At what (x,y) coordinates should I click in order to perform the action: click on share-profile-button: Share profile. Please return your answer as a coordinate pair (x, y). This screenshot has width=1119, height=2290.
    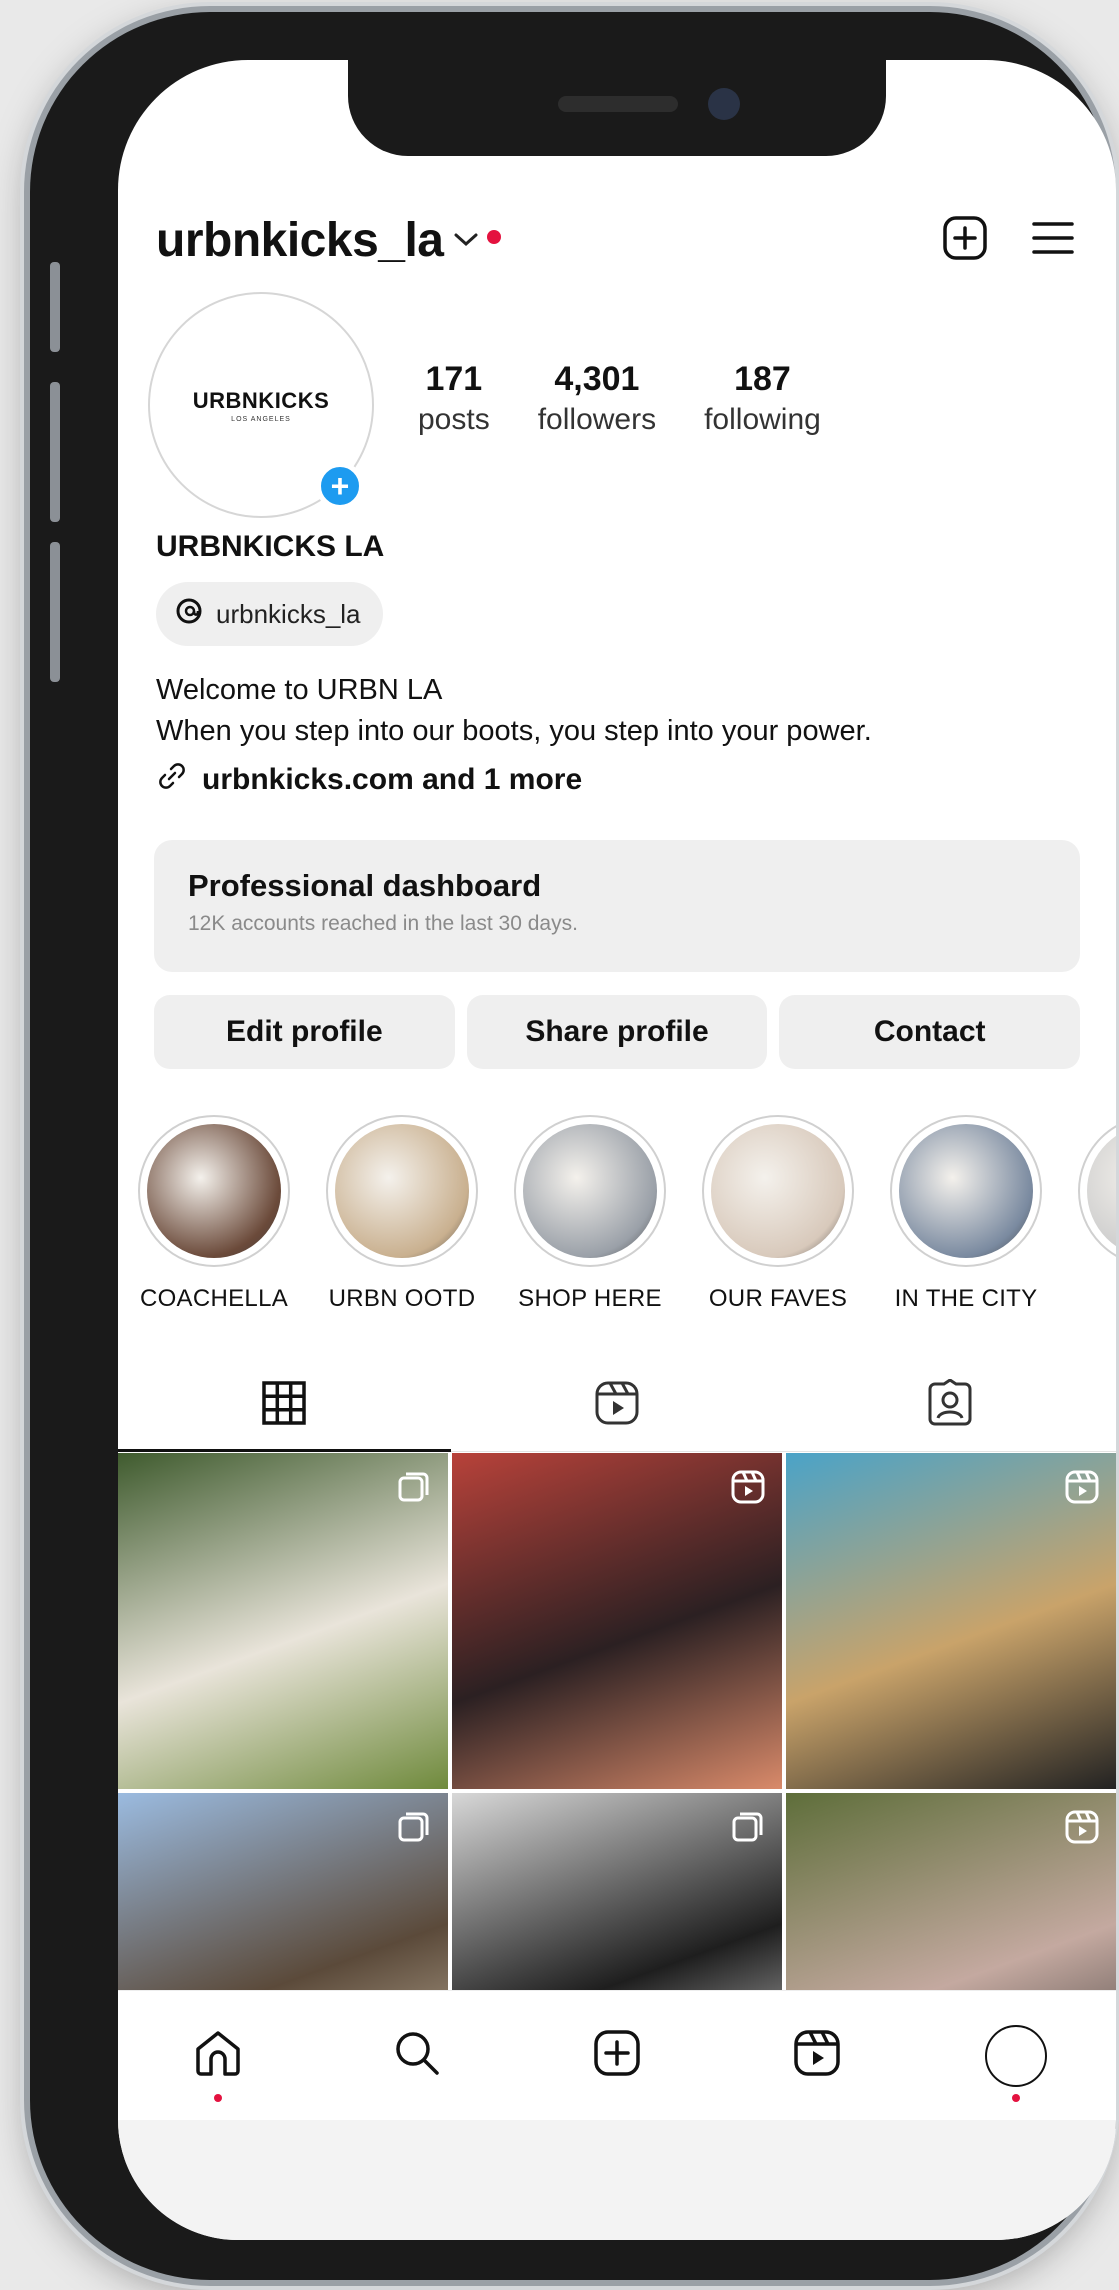
    Looking at the image, I should click on (617, 1032).